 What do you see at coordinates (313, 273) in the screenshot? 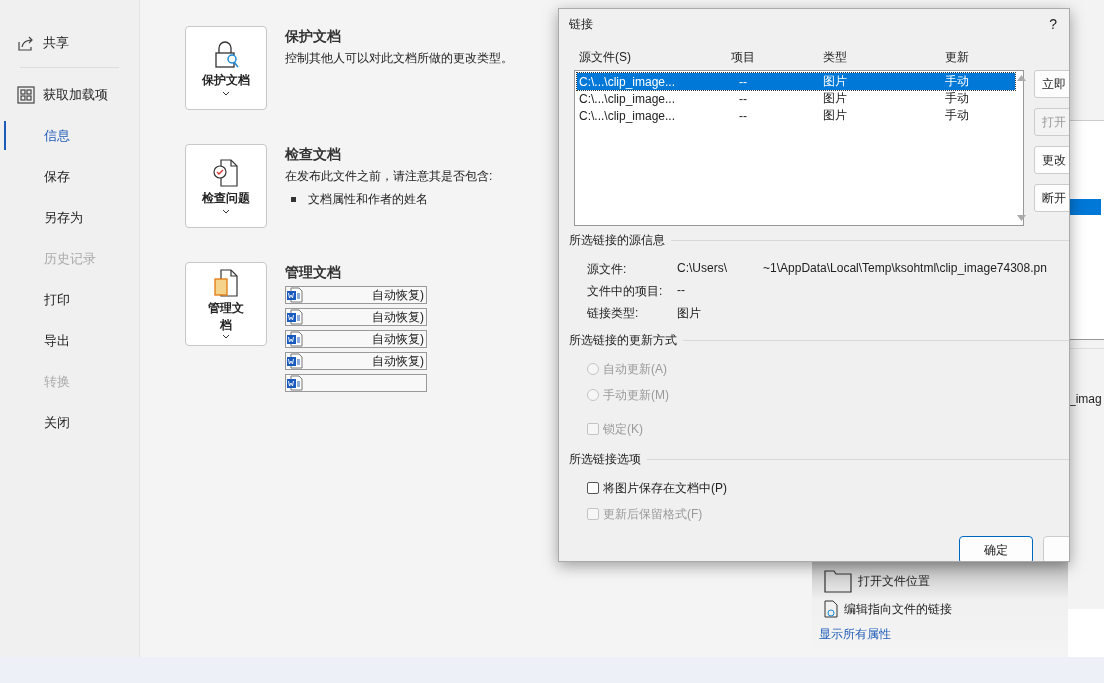
I see `section-title: 管理文档` at bounding box center [313, 273].